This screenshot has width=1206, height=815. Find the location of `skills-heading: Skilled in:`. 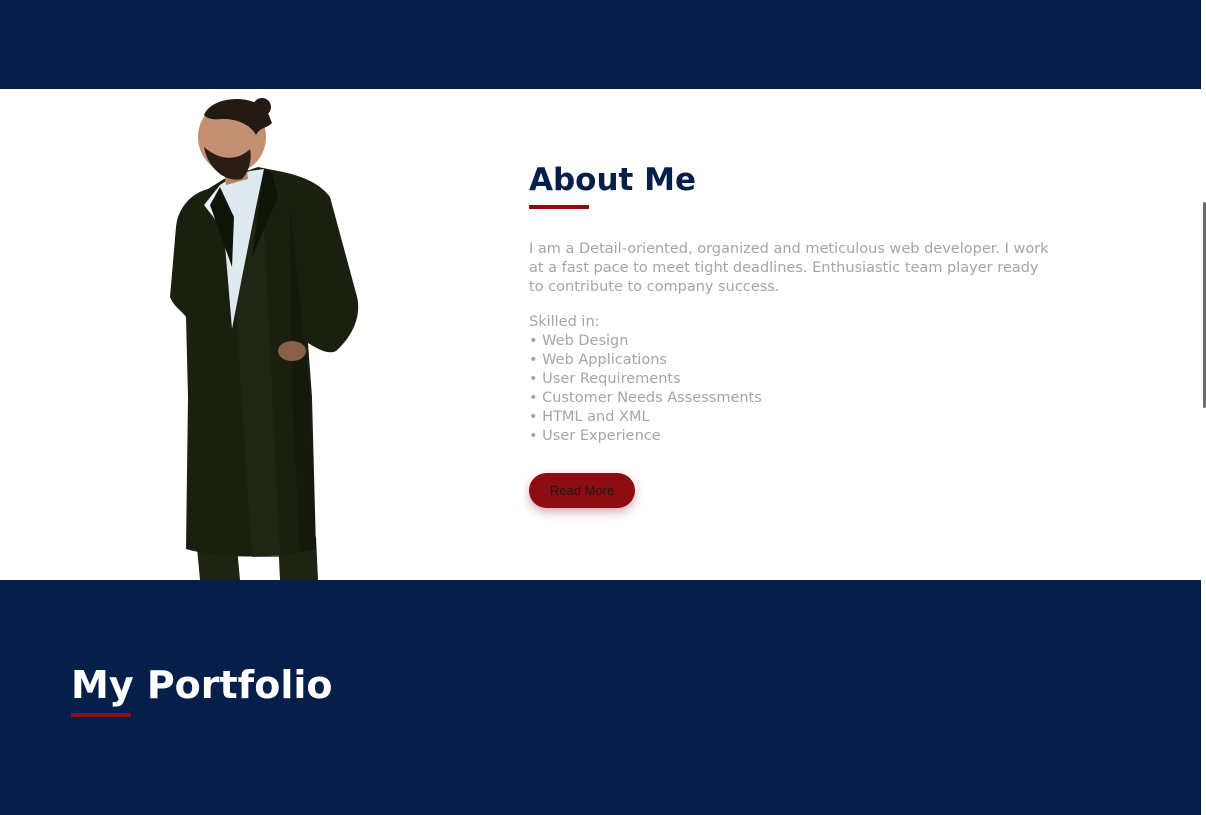

skills-heading: Skilled in: is located at coordinates (564, 322).